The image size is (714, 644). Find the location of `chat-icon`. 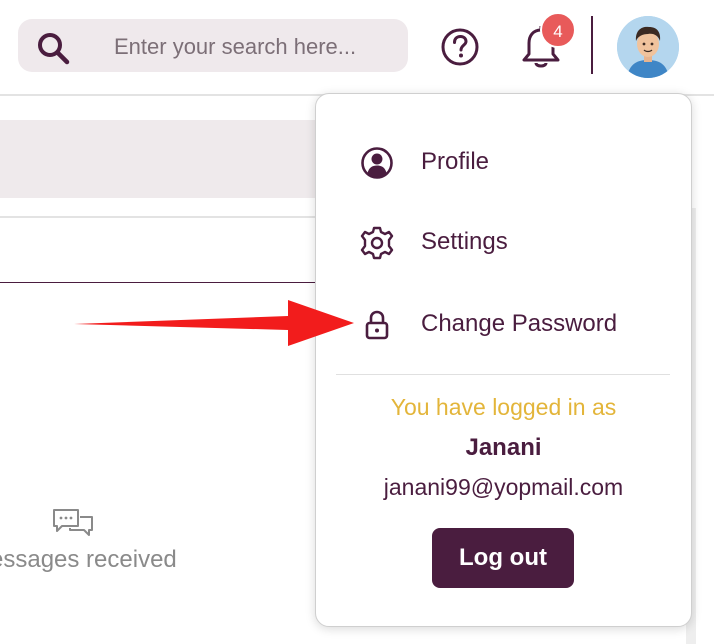

chat-icon is located at coordinates (73, 522).